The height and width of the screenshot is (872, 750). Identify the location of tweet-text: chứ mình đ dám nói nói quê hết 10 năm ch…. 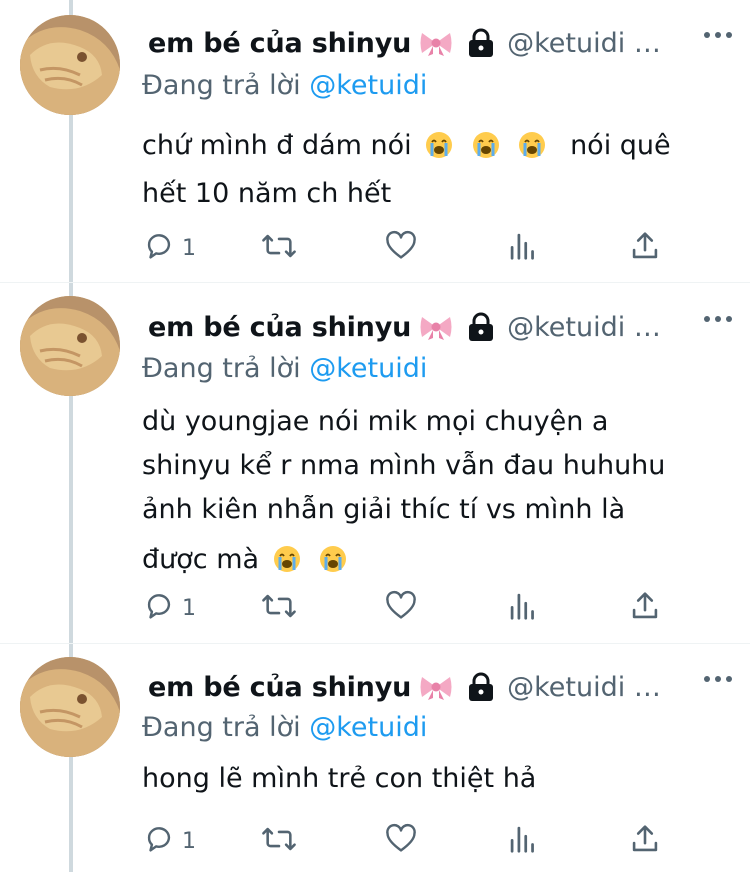
(427, 170).